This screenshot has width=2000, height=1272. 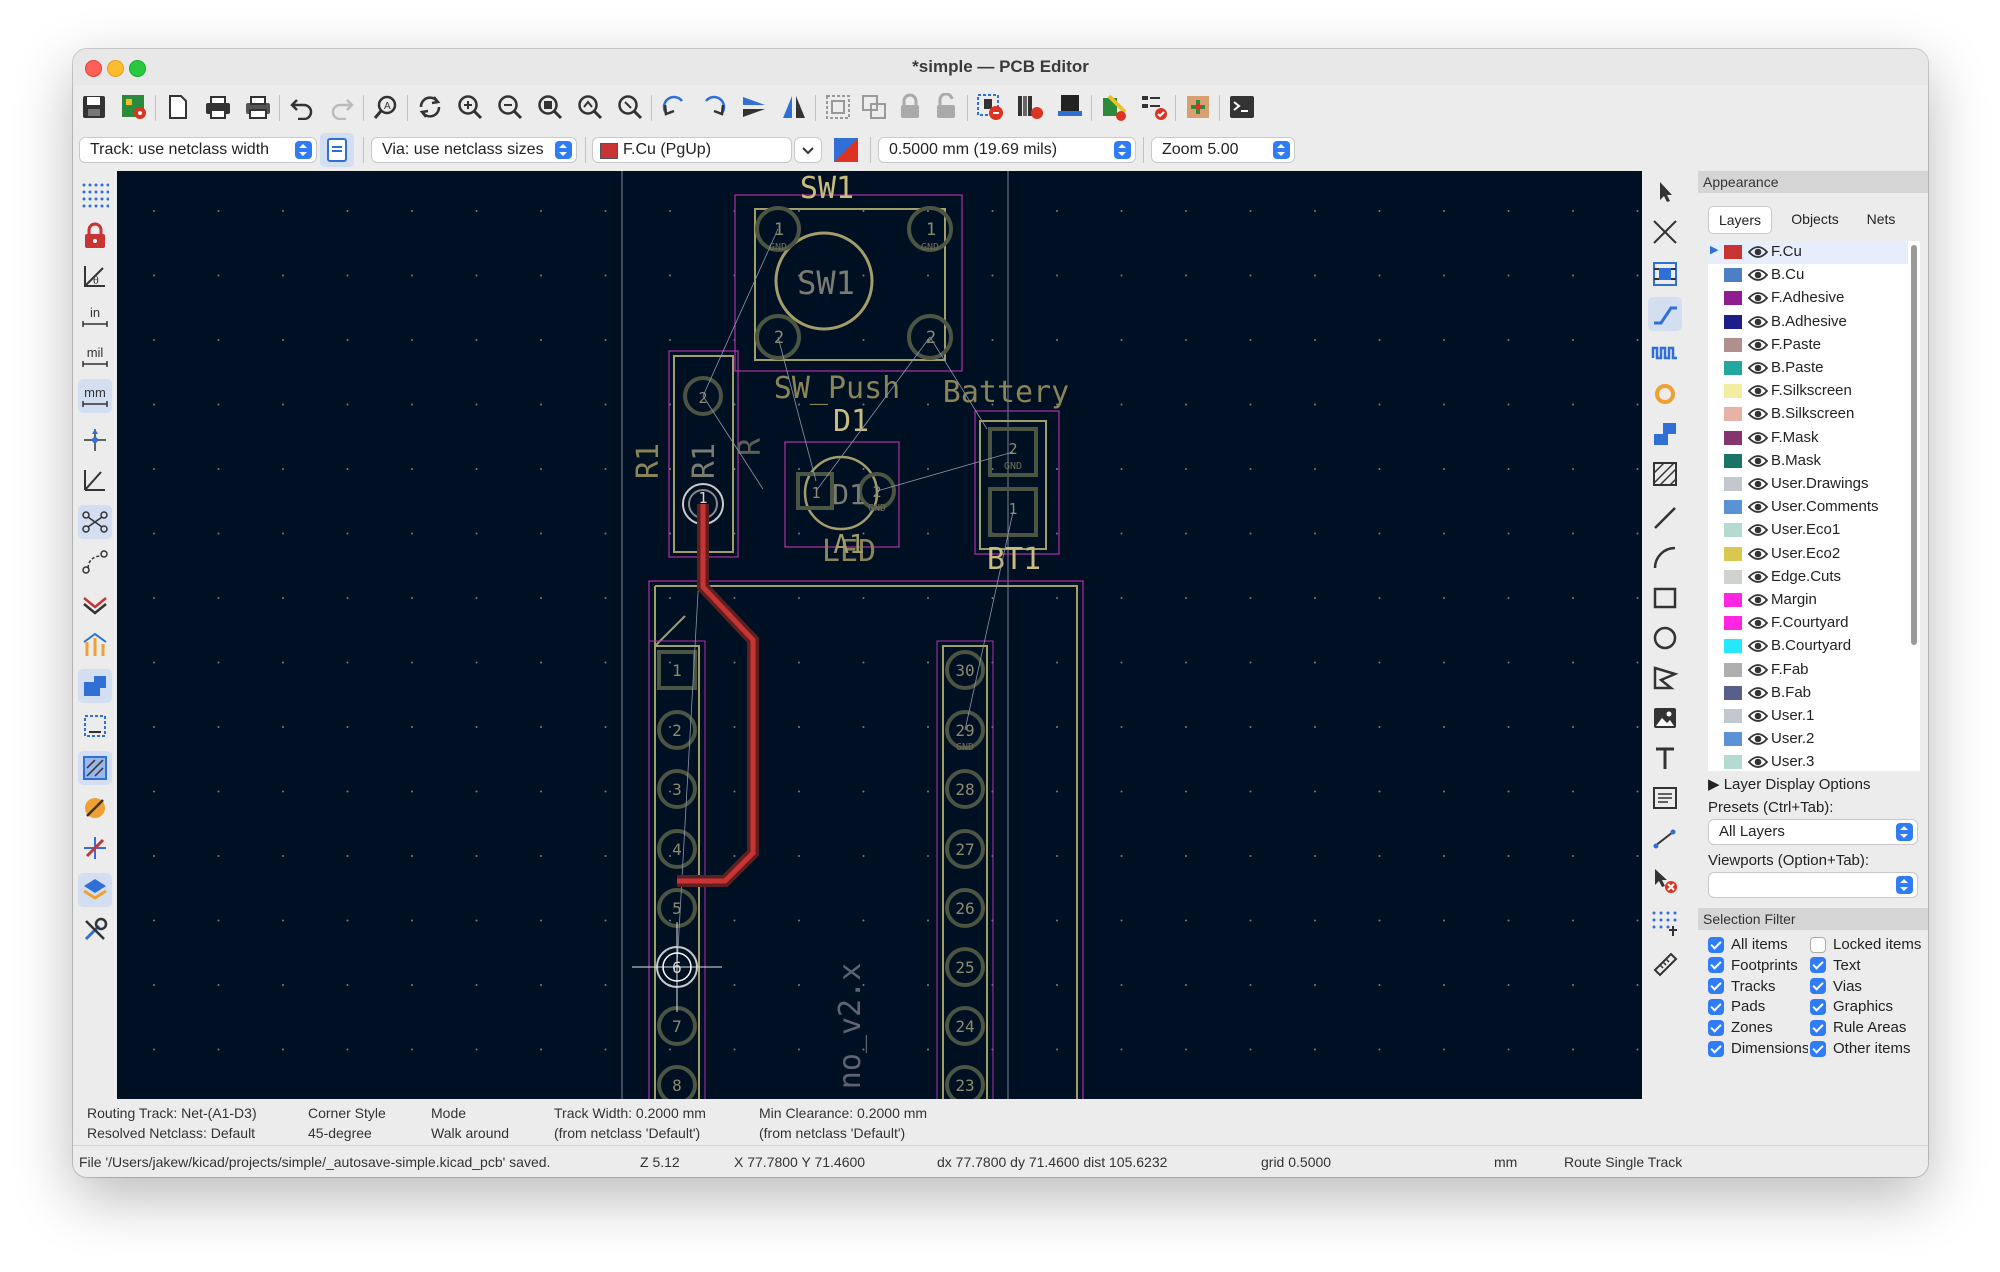 I want to click on selection-filter-checkbox: Text, so click(x=1835, y=965).